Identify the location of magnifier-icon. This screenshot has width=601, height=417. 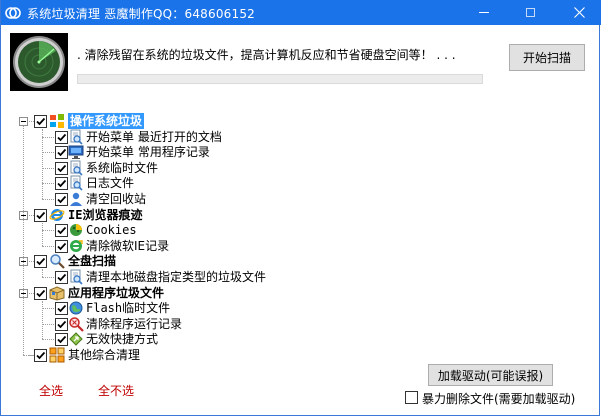
(57, 262).